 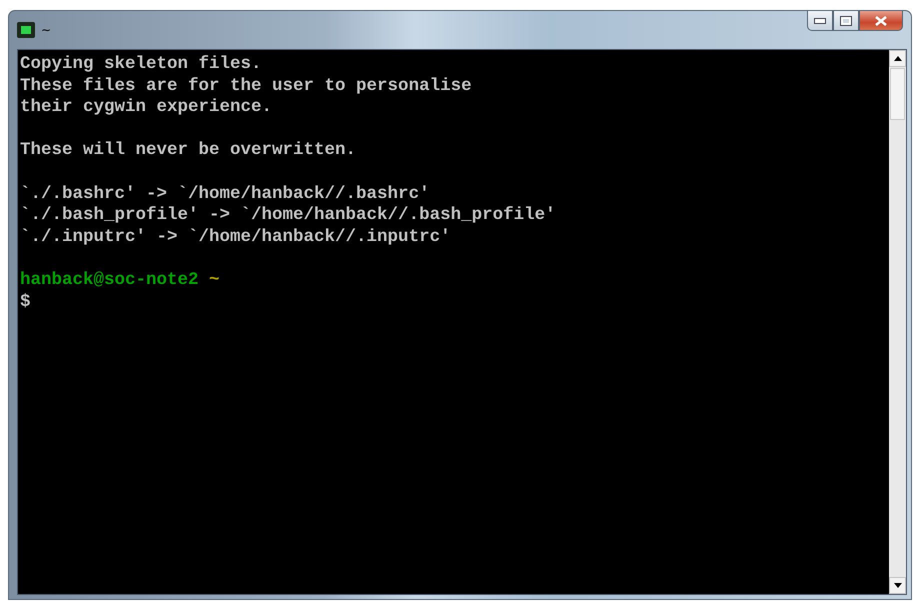 I want to click on down-arrow-icon, so click(x=898, y=585).